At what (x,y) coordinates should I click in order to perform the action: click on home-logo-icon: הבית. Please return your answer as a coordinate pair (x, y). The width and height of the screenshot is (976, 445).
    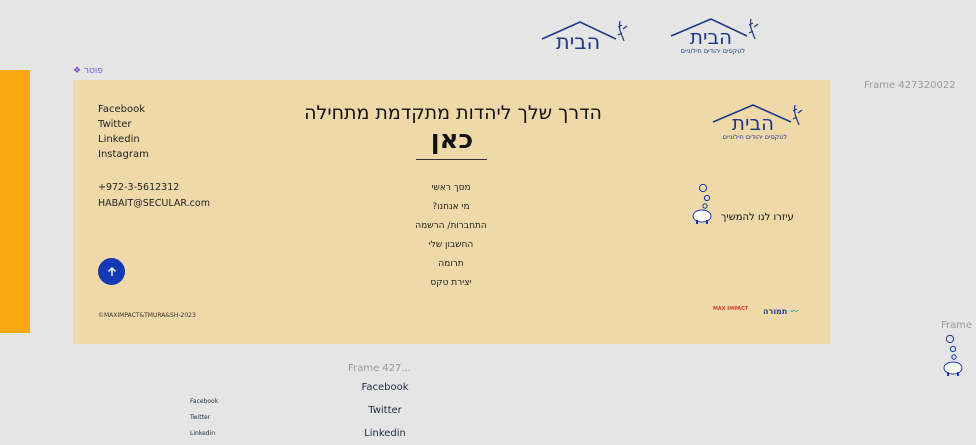
    Looking at the image, I should click on (584, 36).